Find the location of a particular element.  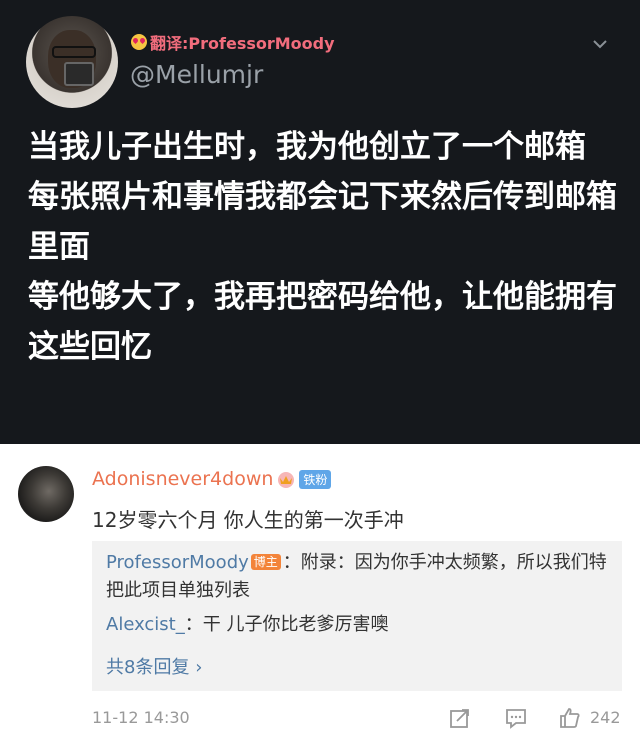

comment-time: 11-12 14:30 is located at coordinates (141, 717).